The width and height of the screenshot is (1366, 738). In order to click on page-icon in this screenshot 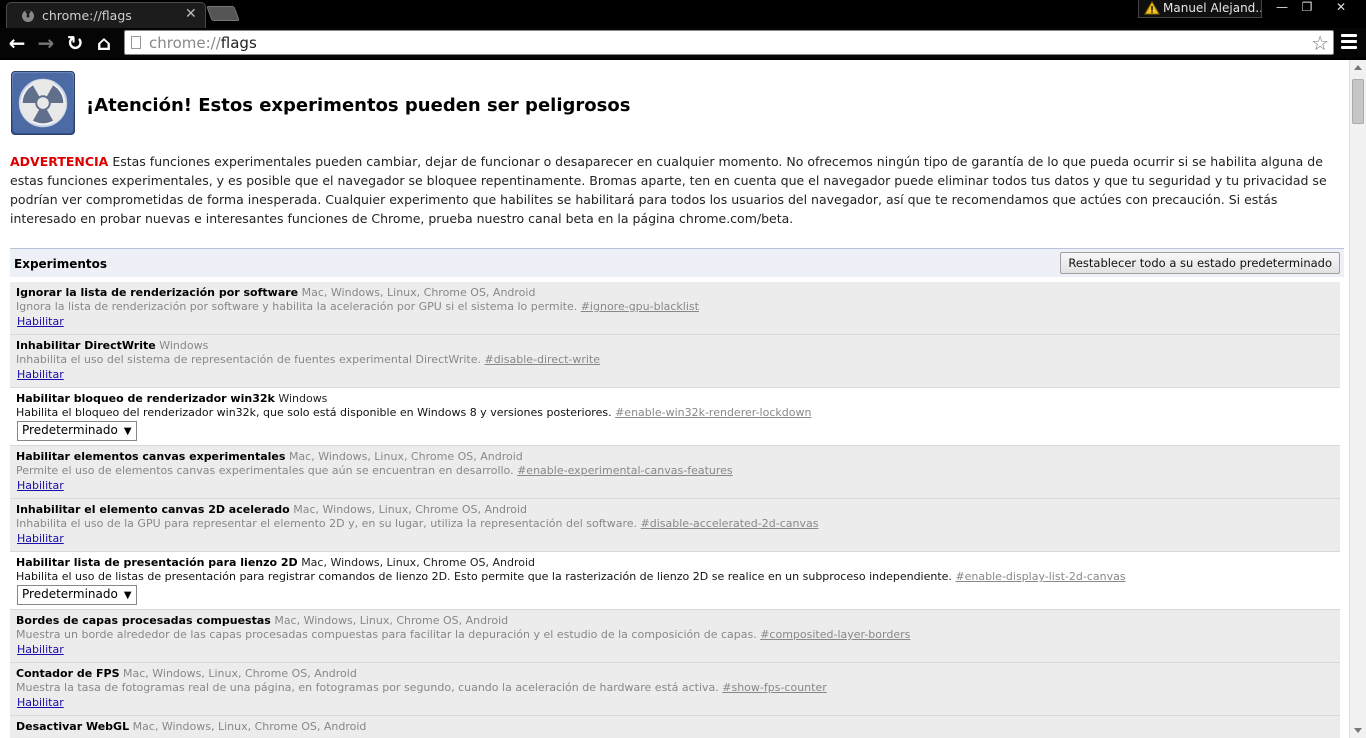, I will do `click(136, 42)`.